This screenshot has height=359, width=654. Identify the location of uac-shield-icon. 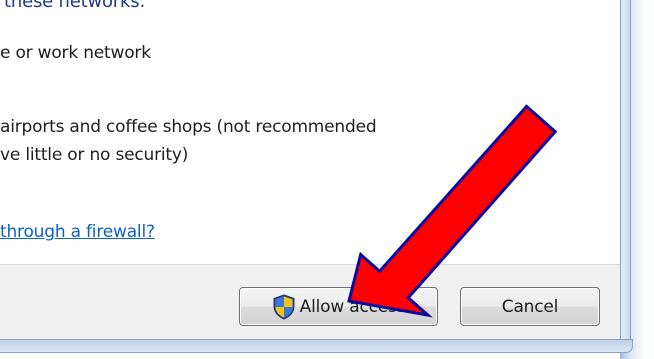
(284, 306).